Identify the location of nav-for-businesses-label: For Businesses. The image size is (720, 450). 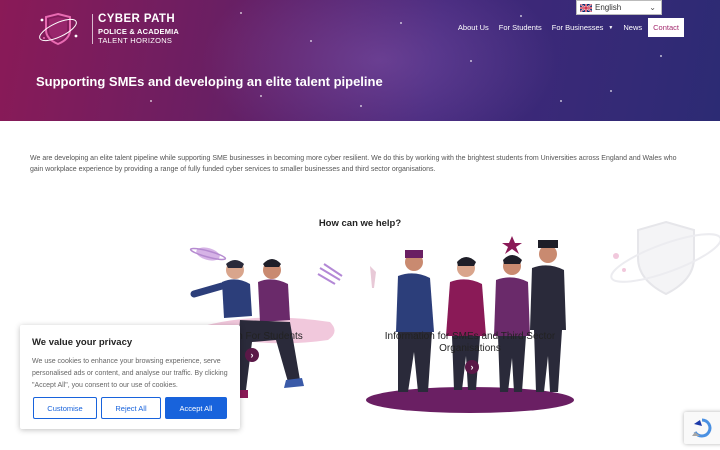
(577, 27).